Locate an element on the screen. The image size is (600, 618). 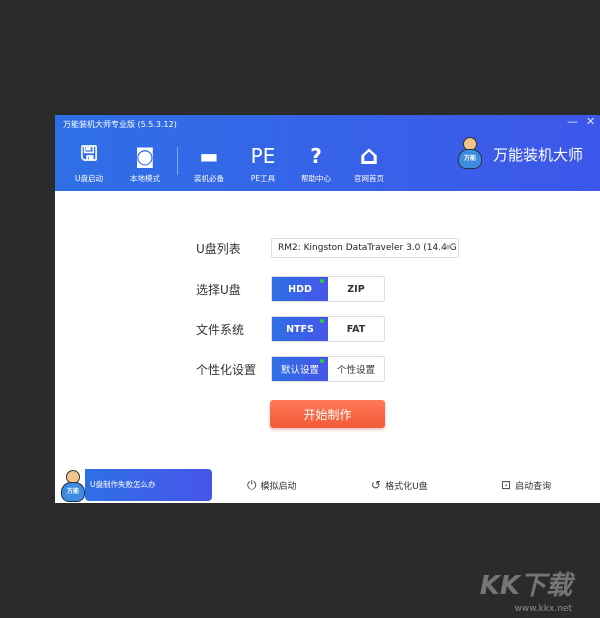
option-fat: FAT is located at coordinates (356, 329).